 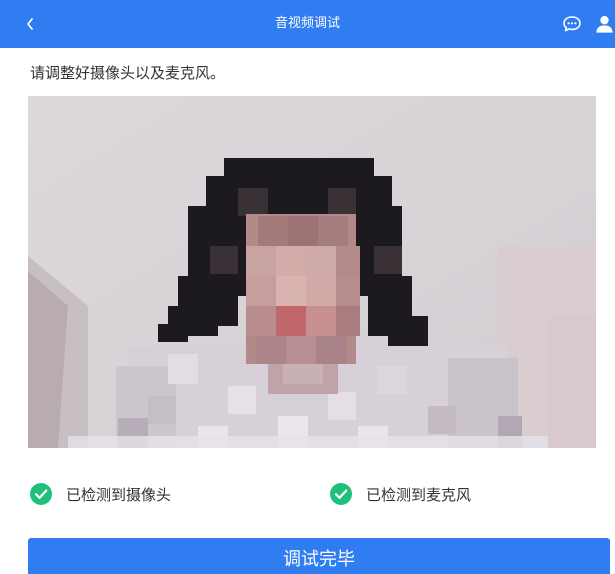 I want to click on chat-button, so click(x=572, y=24).